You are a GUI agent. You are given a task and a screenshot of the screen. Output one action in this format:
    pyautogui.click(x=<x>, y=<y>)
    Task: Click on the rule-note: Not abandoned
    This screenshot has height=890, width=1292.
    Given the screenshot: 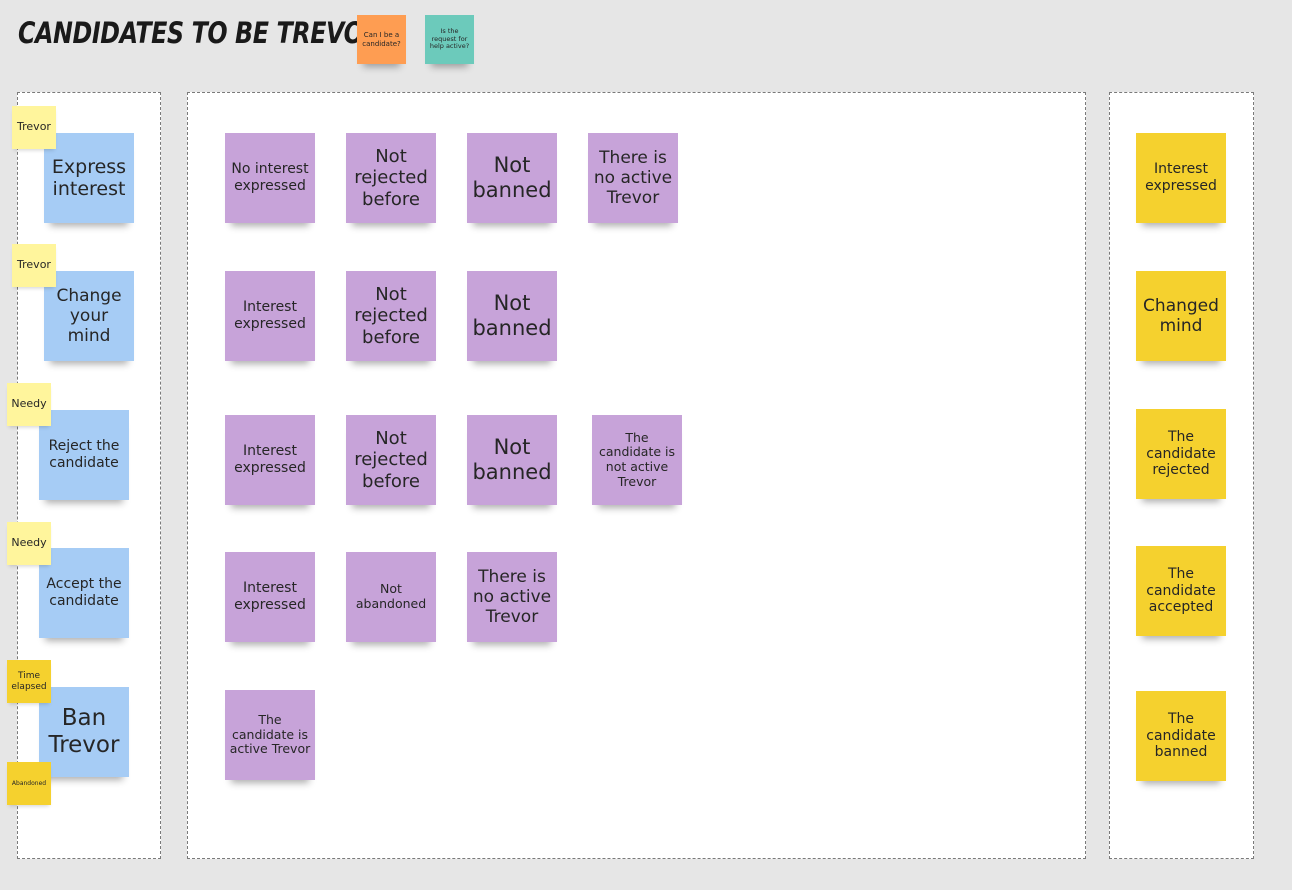 What is the action you would take?
    pyautogui.click(x=391, y=597)
    